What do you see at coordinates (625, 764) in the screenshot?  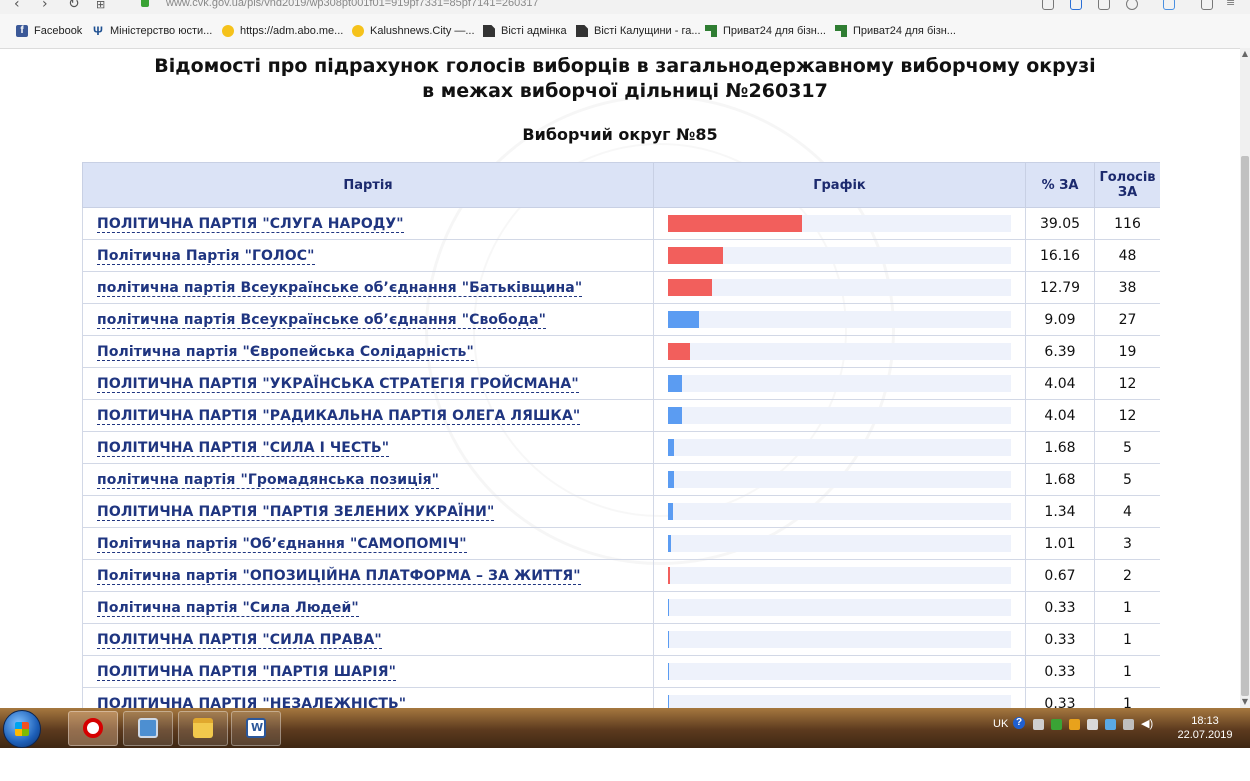 I see `bottom-strip` at bounding box center [625, 764].